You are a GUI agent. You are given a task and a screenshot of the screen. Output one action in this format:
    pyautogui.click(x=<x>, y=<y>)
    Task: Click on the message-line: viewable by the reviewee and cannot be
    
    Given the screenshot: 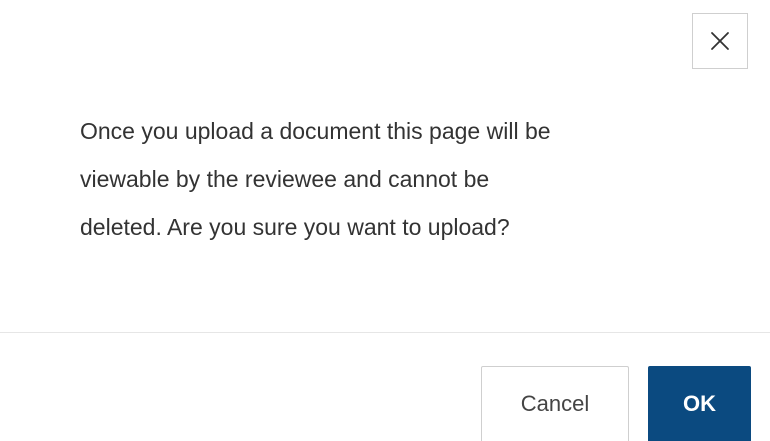 What is the action you would take?
    pyautogui.click(x=285, y=179)
    